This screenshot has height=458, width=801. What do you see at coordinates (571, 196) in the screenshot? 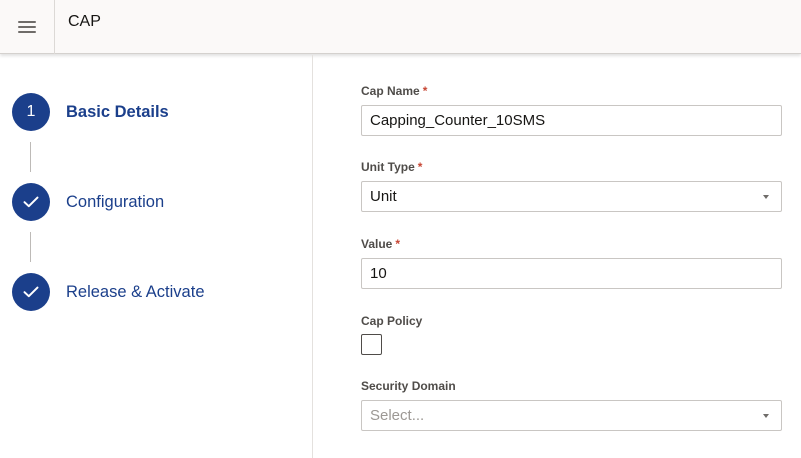
I see `unit-type-select: Unit` at bounding box center [571, 196].